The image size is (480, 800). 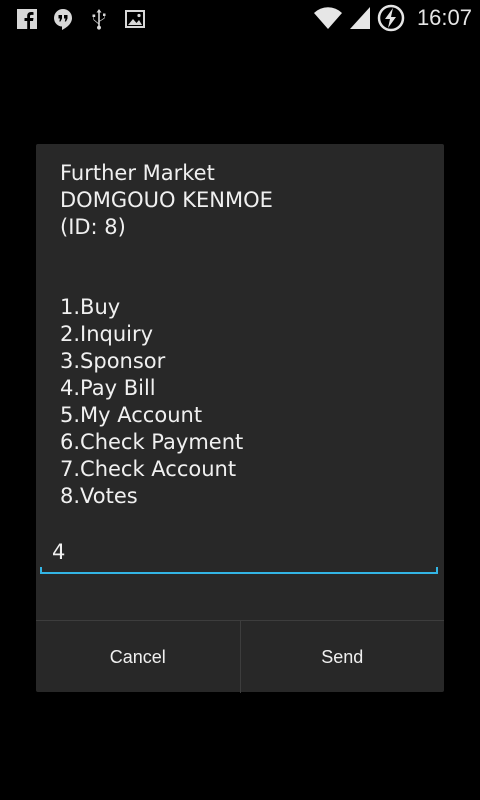 I want to click on hangouts-icon, so click(x=63, y=19).